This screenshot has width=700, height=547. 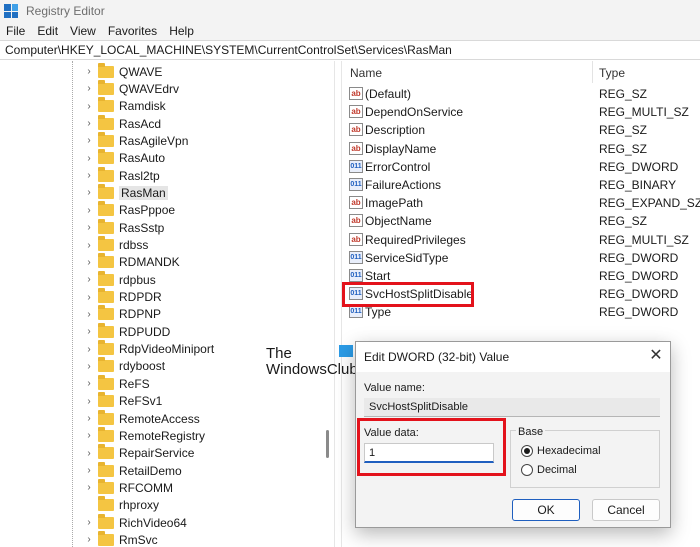 I want to click on tree-item: › RmSvc, so click(x=121, y=538).